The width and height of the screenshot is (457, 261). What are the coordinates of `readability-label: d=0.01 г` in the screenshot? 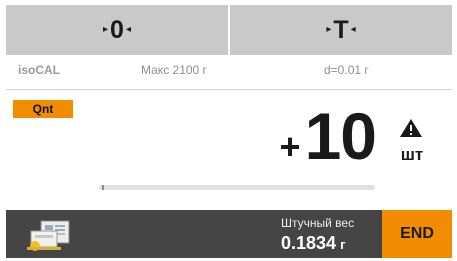 It's located at (346, 70).